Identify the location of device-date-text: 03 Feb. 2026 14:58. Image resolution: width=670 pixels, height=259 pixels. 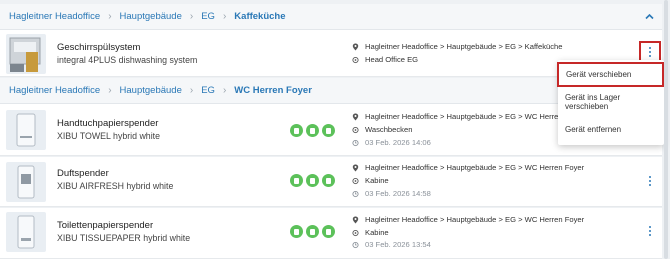
(398, 193).